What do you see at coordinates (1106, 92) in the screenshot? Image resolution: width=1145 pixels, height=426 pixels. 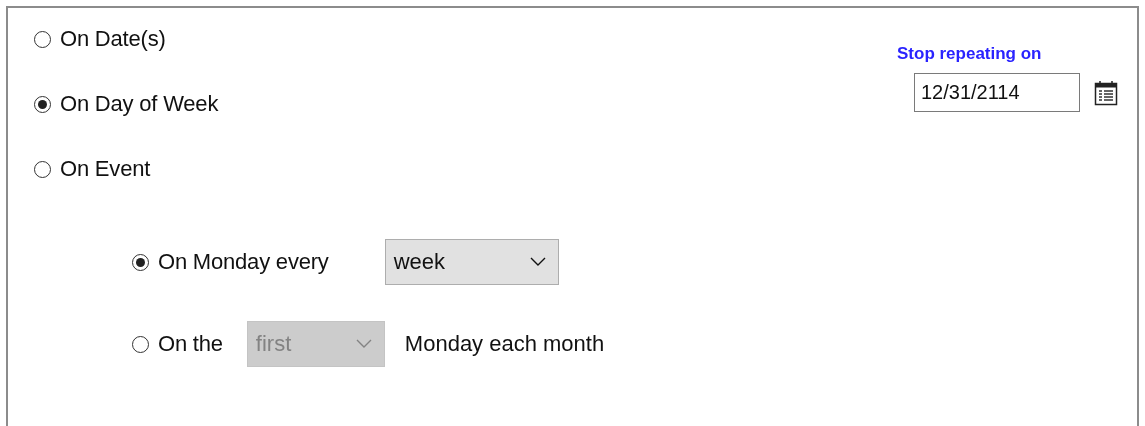 I see `calendar-icon` at bounding box center [1106, 92].